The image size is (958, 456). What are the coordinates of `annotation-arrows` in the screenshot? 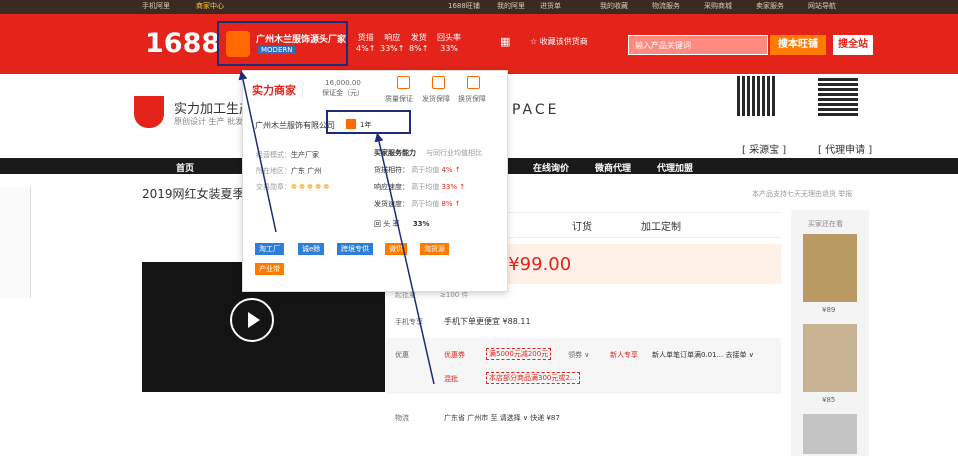 It's located at (336, 227).